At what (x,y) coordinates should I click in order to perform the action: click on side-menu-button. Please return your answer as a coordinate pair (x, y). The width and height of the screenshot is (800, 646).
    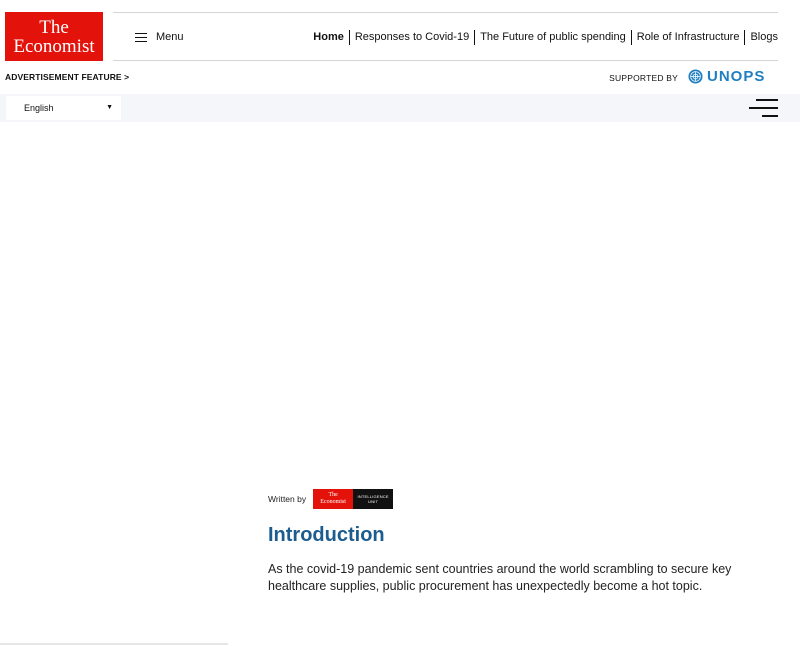
    Looking at the image, I should click on (763, 108).